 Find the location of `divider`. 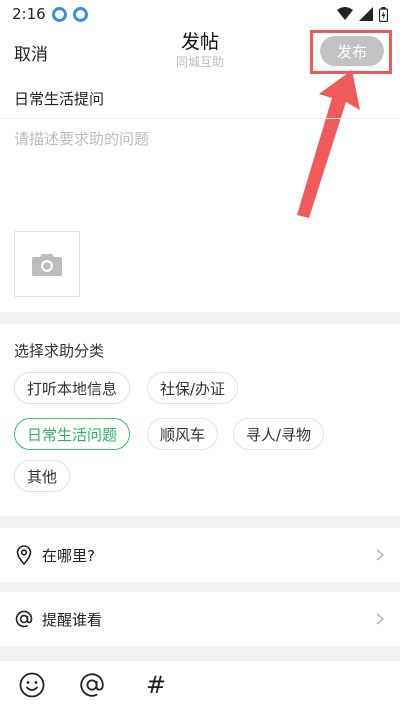

divider is located at coordinates (200, 118).